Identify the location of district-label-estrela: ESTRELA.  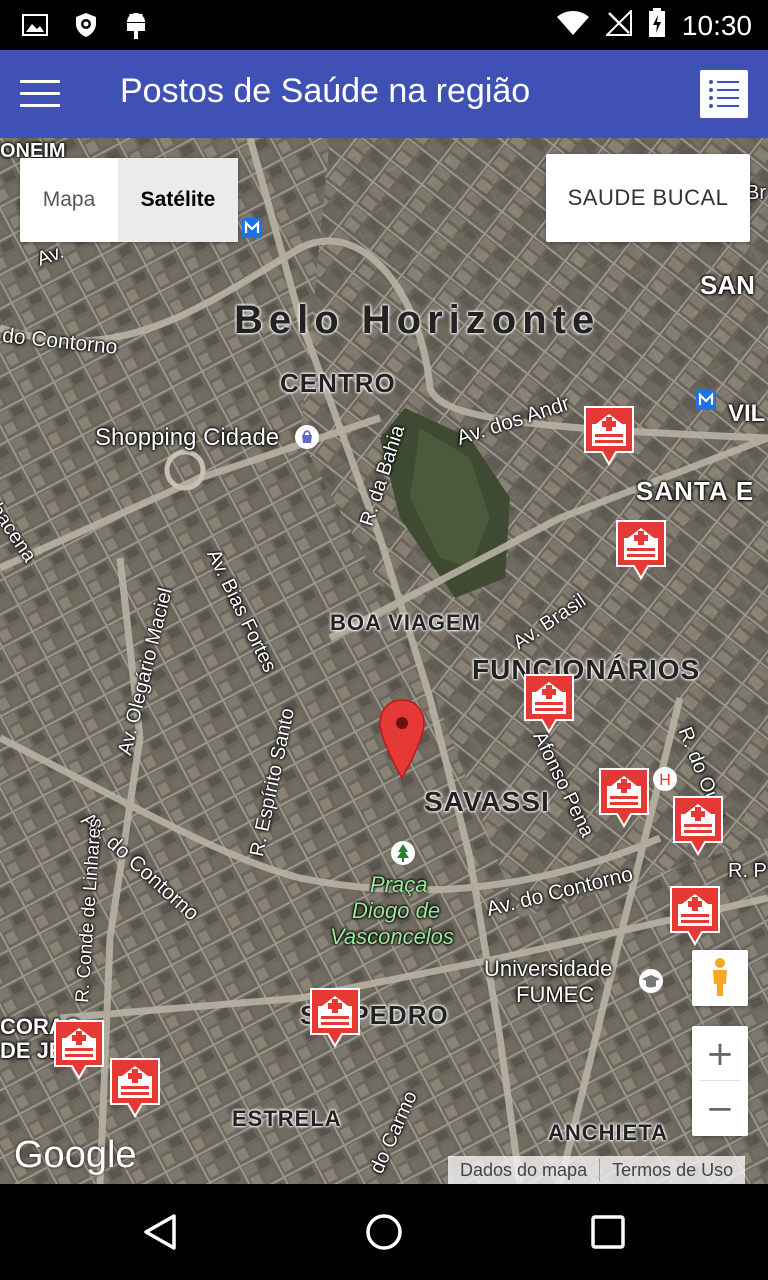
(287, 1118).